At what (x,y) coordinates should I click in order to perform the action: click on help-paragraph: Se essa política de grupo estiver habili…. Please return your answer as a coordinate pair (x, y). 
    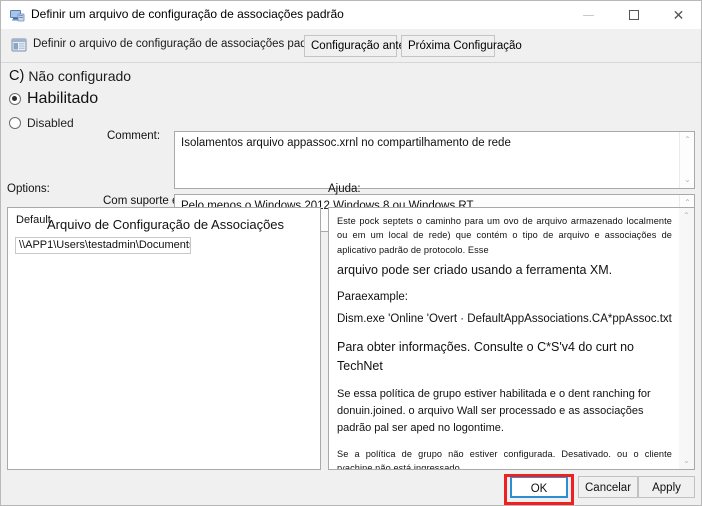
    Looking at the image, I should click on (494, 410).